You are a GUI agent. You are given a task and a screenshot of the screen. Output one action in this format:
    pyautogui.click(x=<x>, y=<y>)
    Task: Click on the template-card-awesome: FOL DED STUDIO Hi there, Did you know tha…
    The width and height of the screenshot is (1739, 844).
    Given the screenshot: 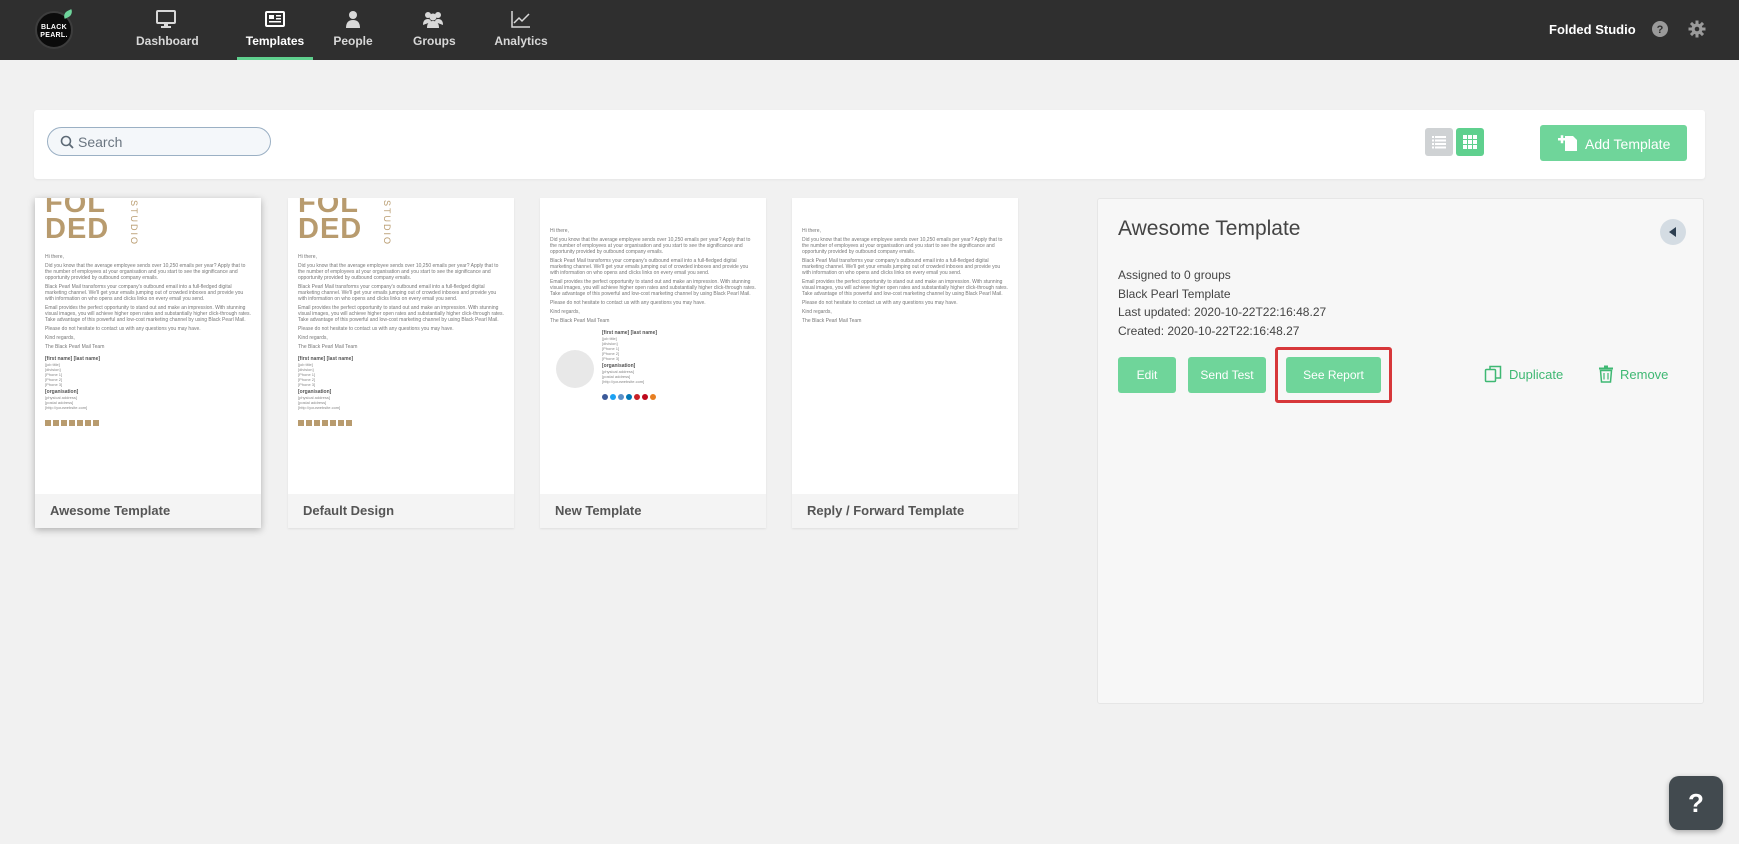 What is the action you would take?
    pyautogui.click(x=148, y=363)
    